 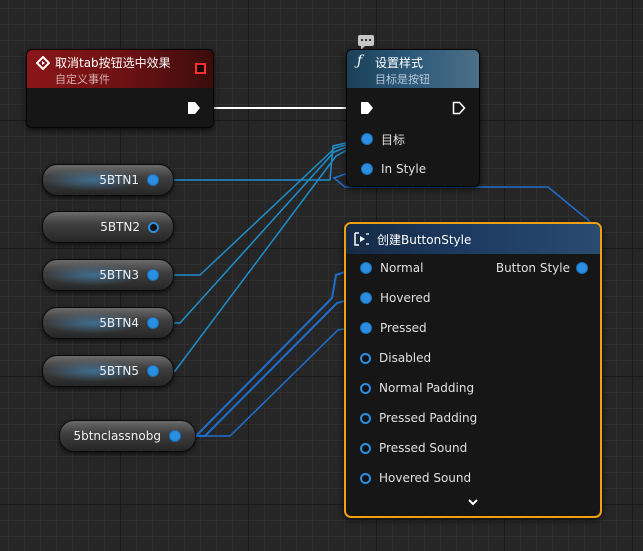 I want to click on disabled-pin-row: Disabled, so click(x=395, y=358).